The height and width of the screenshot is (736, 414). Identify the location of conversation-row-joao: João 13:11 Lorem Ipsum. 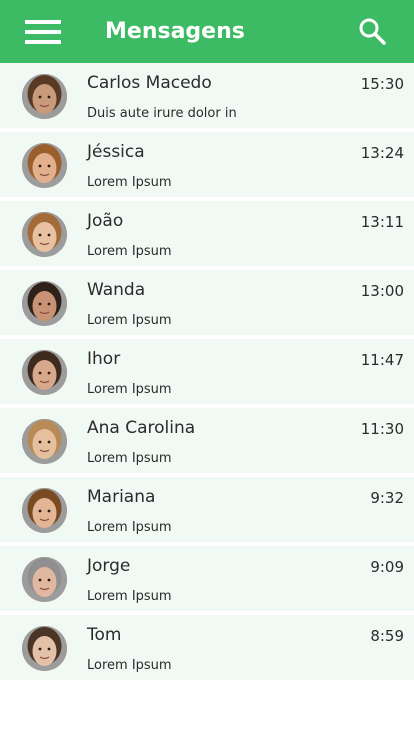
(207, 233).